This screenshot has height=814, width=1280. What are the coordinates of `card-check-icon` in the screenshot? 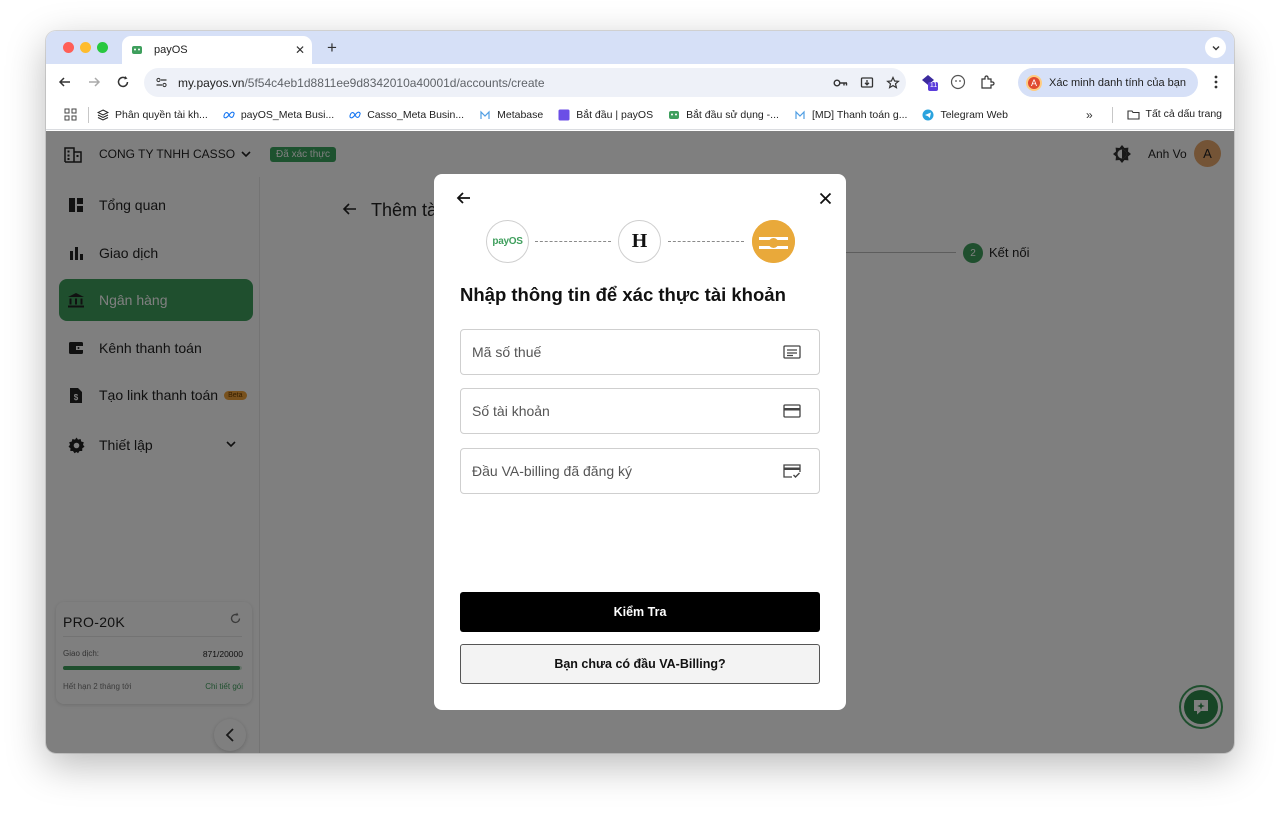 It's located at (792, 471).